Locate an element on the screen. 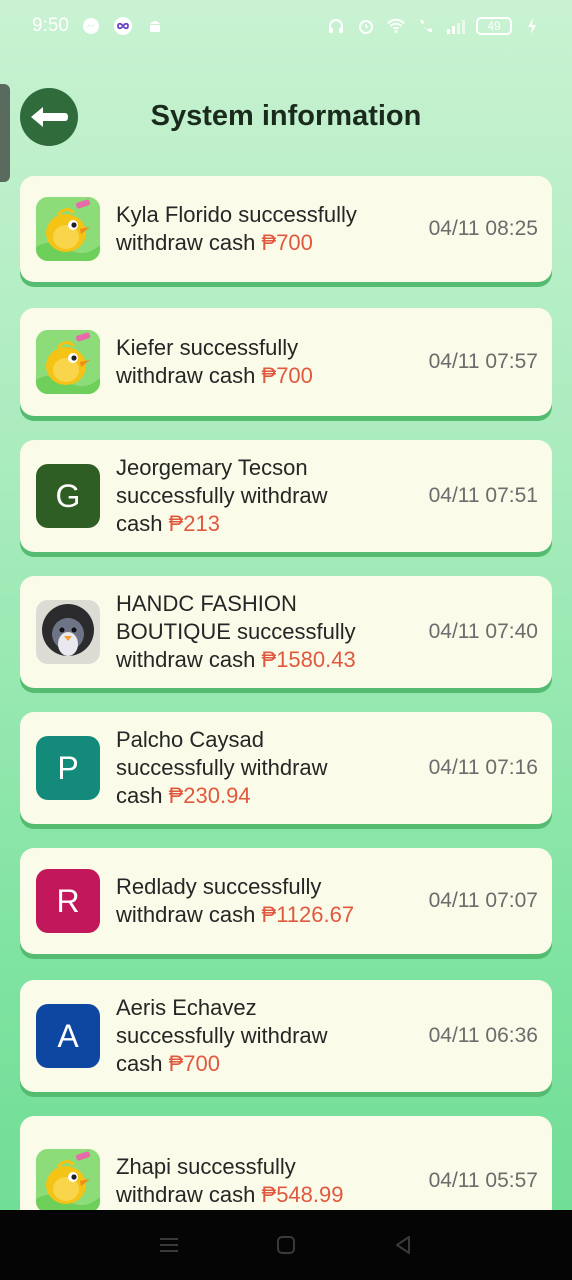  wifi-calling-icon is located at coordinates (426, 26).